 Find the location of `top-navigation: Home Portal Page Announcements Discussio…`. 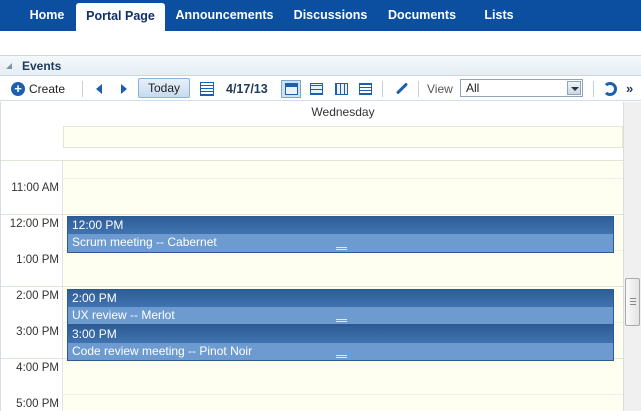

top-navigation: Home Portal Page Announcements Discussio… is located at coordinates (320, 15).